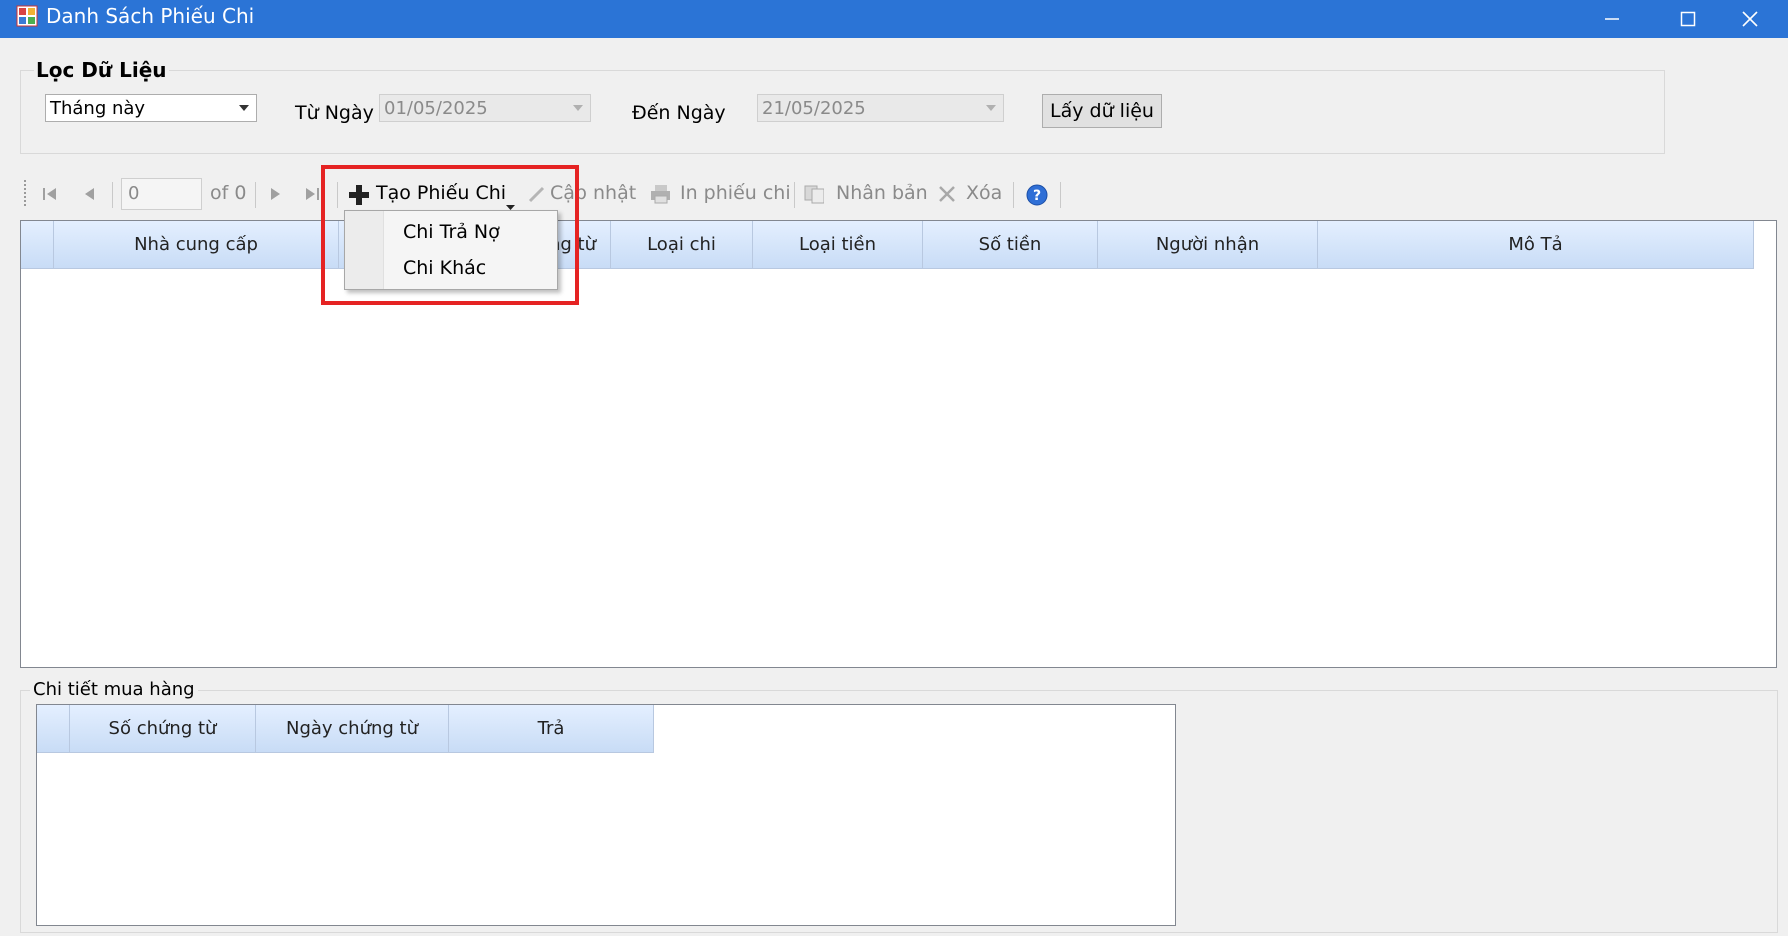  What do you see at coordinates (352, 729) in the screenshot?
I see `column-header-voucher-date: Ngày chứng từ` at bounding box center [352, 729].